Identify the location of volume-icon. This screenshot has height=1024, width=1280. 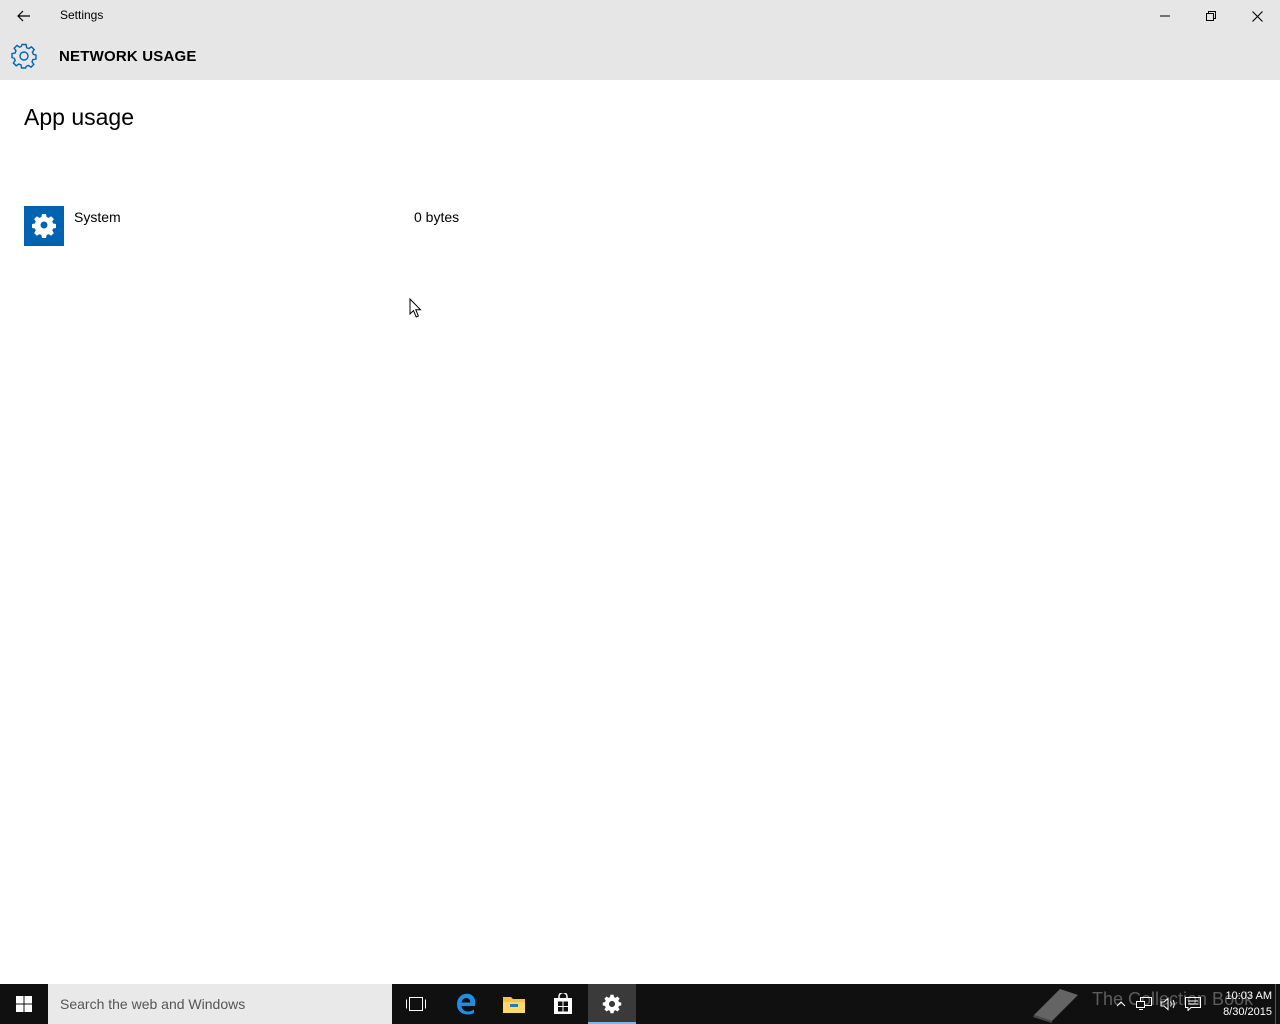
(1167, 1004).